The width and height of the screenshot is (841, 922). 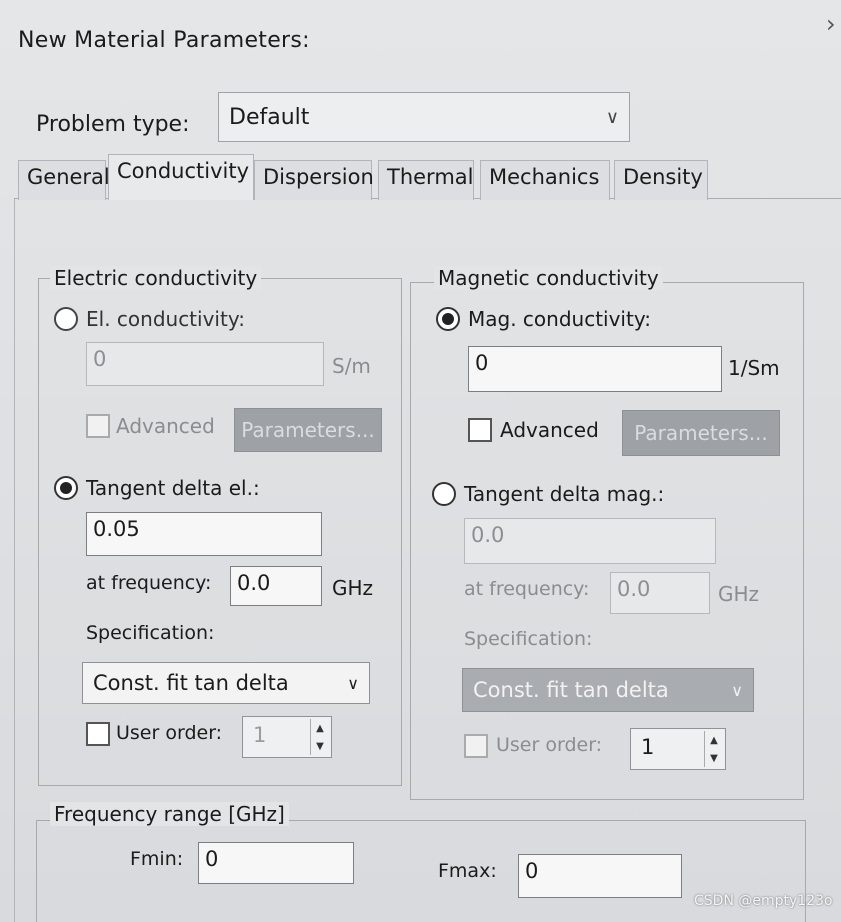 What do you see at coordinates (763, 901) in the screenshot?
I see `watermark-text: CSDN @empty123o` at bounding box center [763, 901].